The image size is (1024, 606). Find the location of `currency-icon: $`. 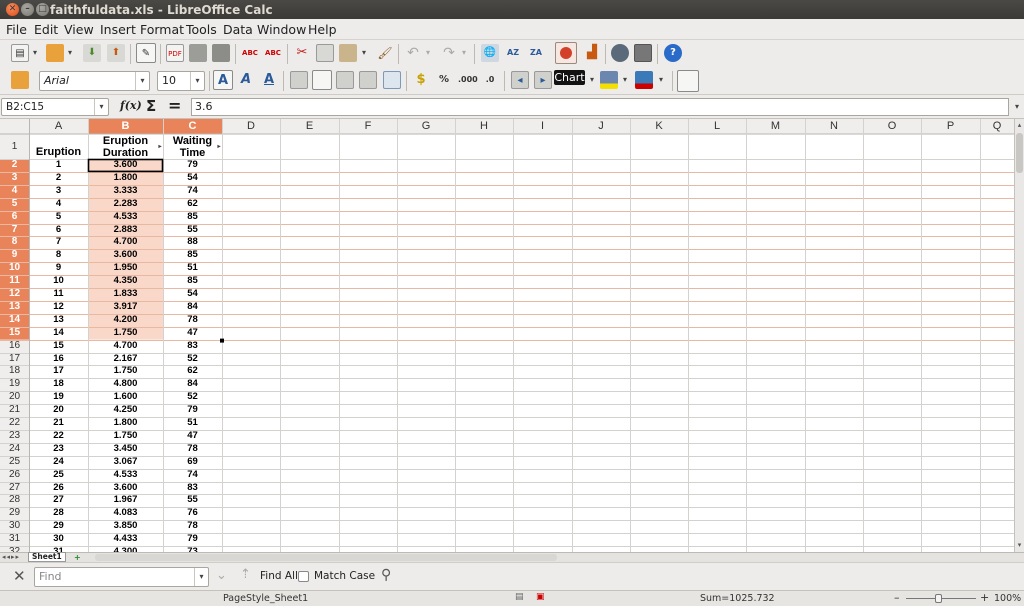

currency-icon: $ is located at coordinates (421, 80).